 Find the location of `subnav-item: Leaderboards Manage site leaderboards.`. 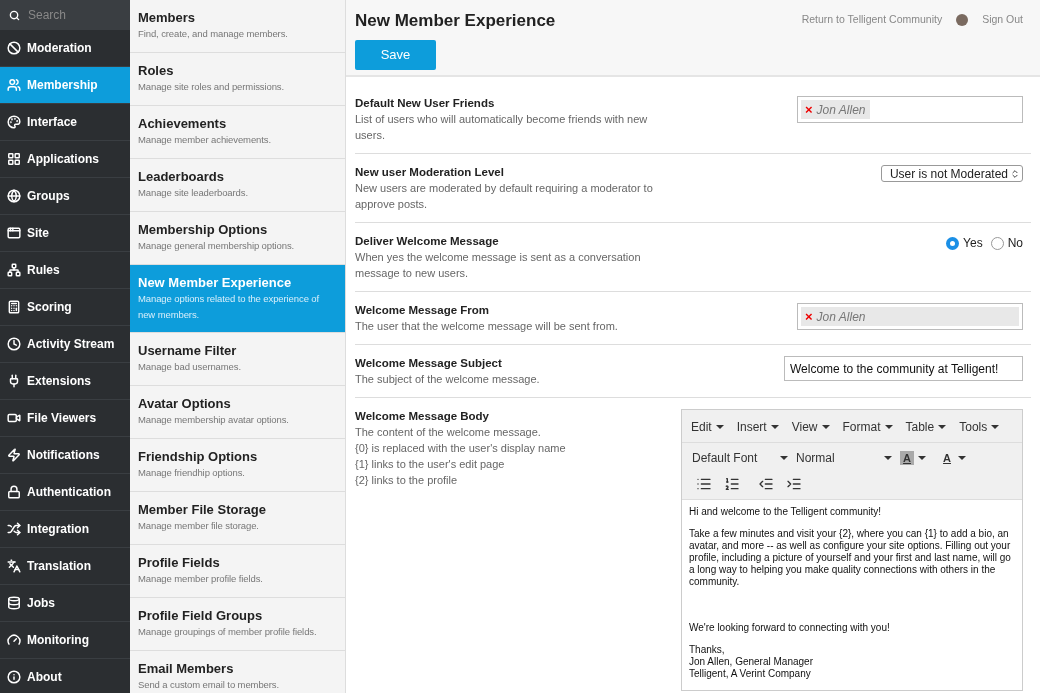

subnav-item: Leaderboards Manage site leaderboards. is located at coordinates (237, 185).